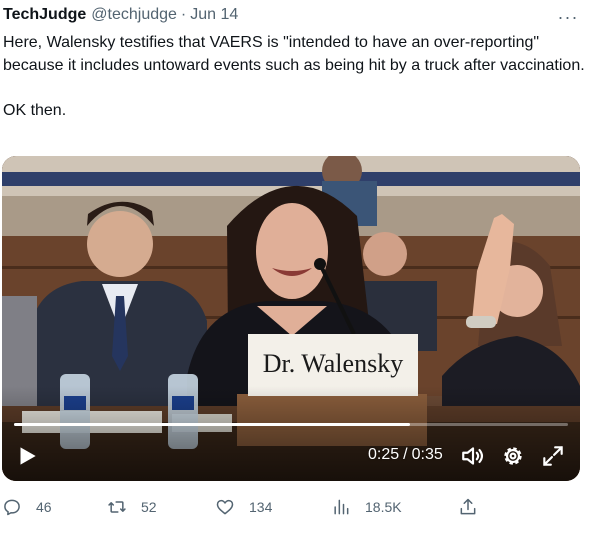  Describe the element at coordinates (513, 456) in the screenshot. I see `settings-gear-icon` at that location.